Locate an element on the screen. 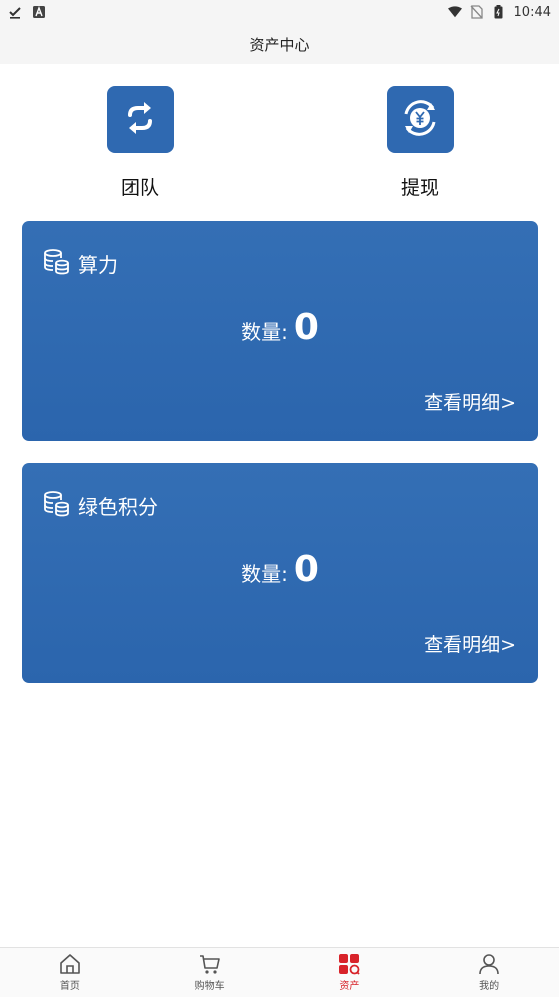  withdraw-button: 提现 is located at coordinates (420, 143).